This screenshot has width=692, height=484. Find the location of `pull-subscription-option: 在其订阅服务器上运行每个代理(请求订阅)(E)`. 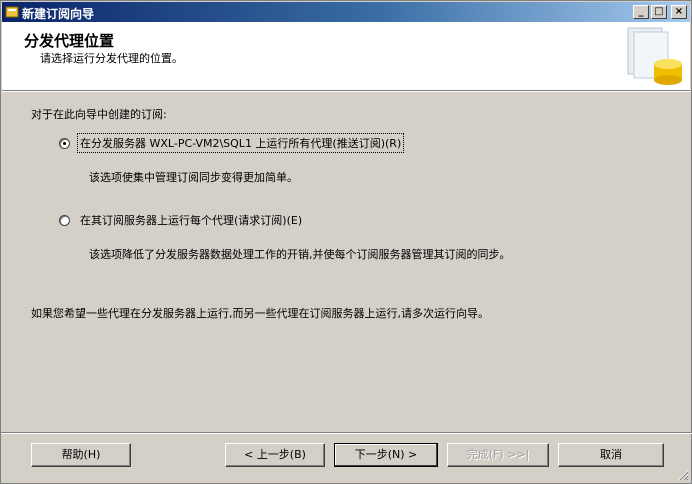

pull-subscription-option: 在其订阅服务器上运行每个代理(请求订阅)(E) is located at coordinates (181, 220).